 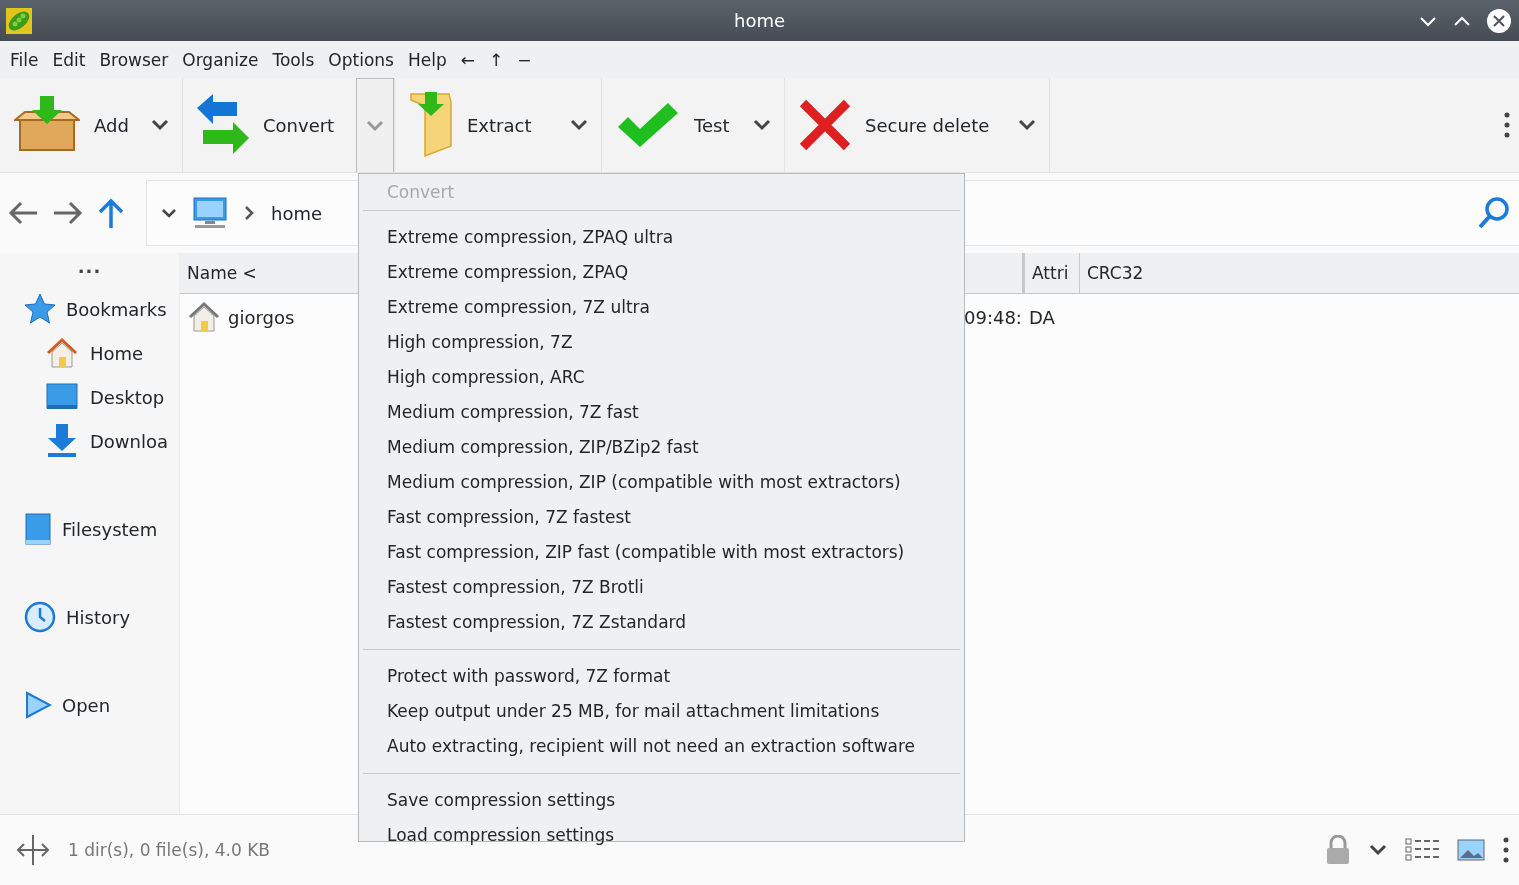 I want to click on menu-item: Load compression settings, so click(x=661, y=835).